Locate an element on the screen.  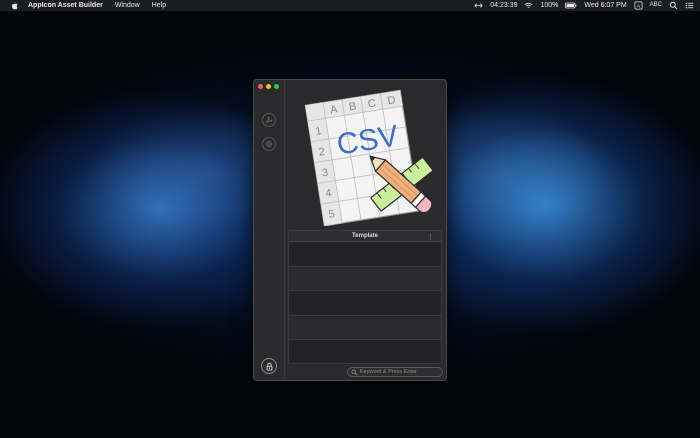
window-close-button is located at coordinates (260, 86).